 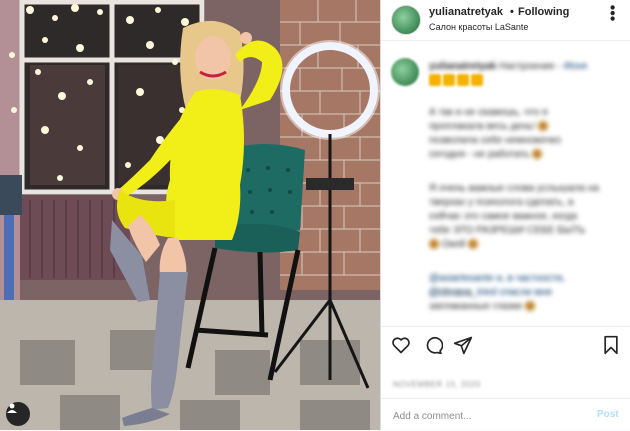 I want to click on post-comment-button: Post, so click(x=608, y=414).